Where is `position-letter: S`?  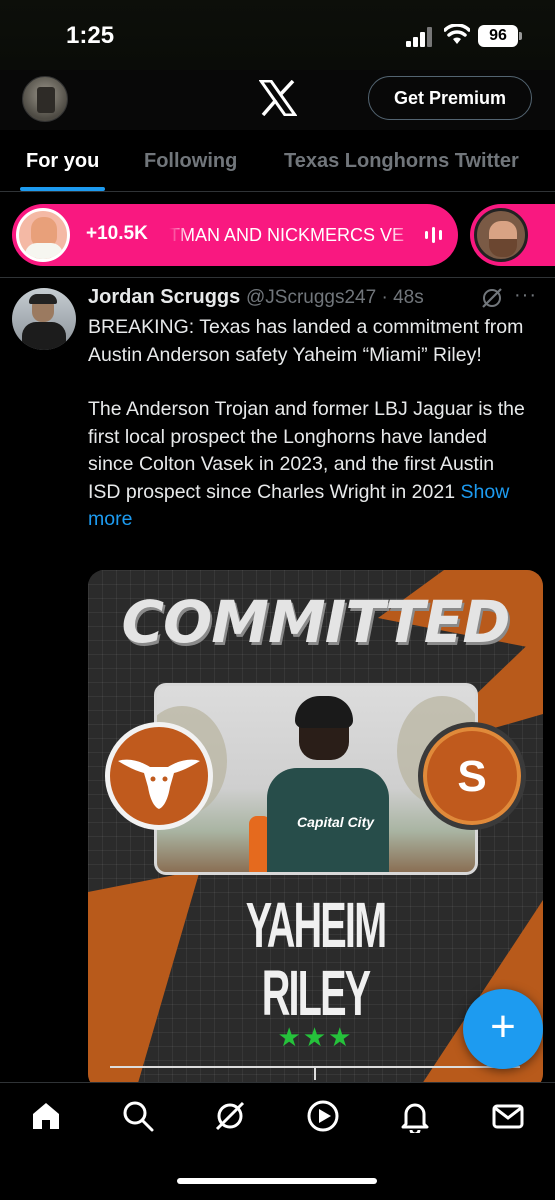
position-letter: S is located at coordinates (472, 776).